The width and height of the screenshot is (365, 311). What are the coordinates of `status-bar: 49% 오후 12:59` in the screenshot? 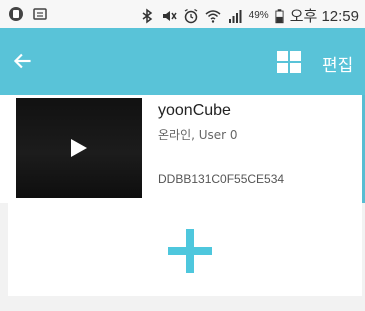 It's located at (182, 14).